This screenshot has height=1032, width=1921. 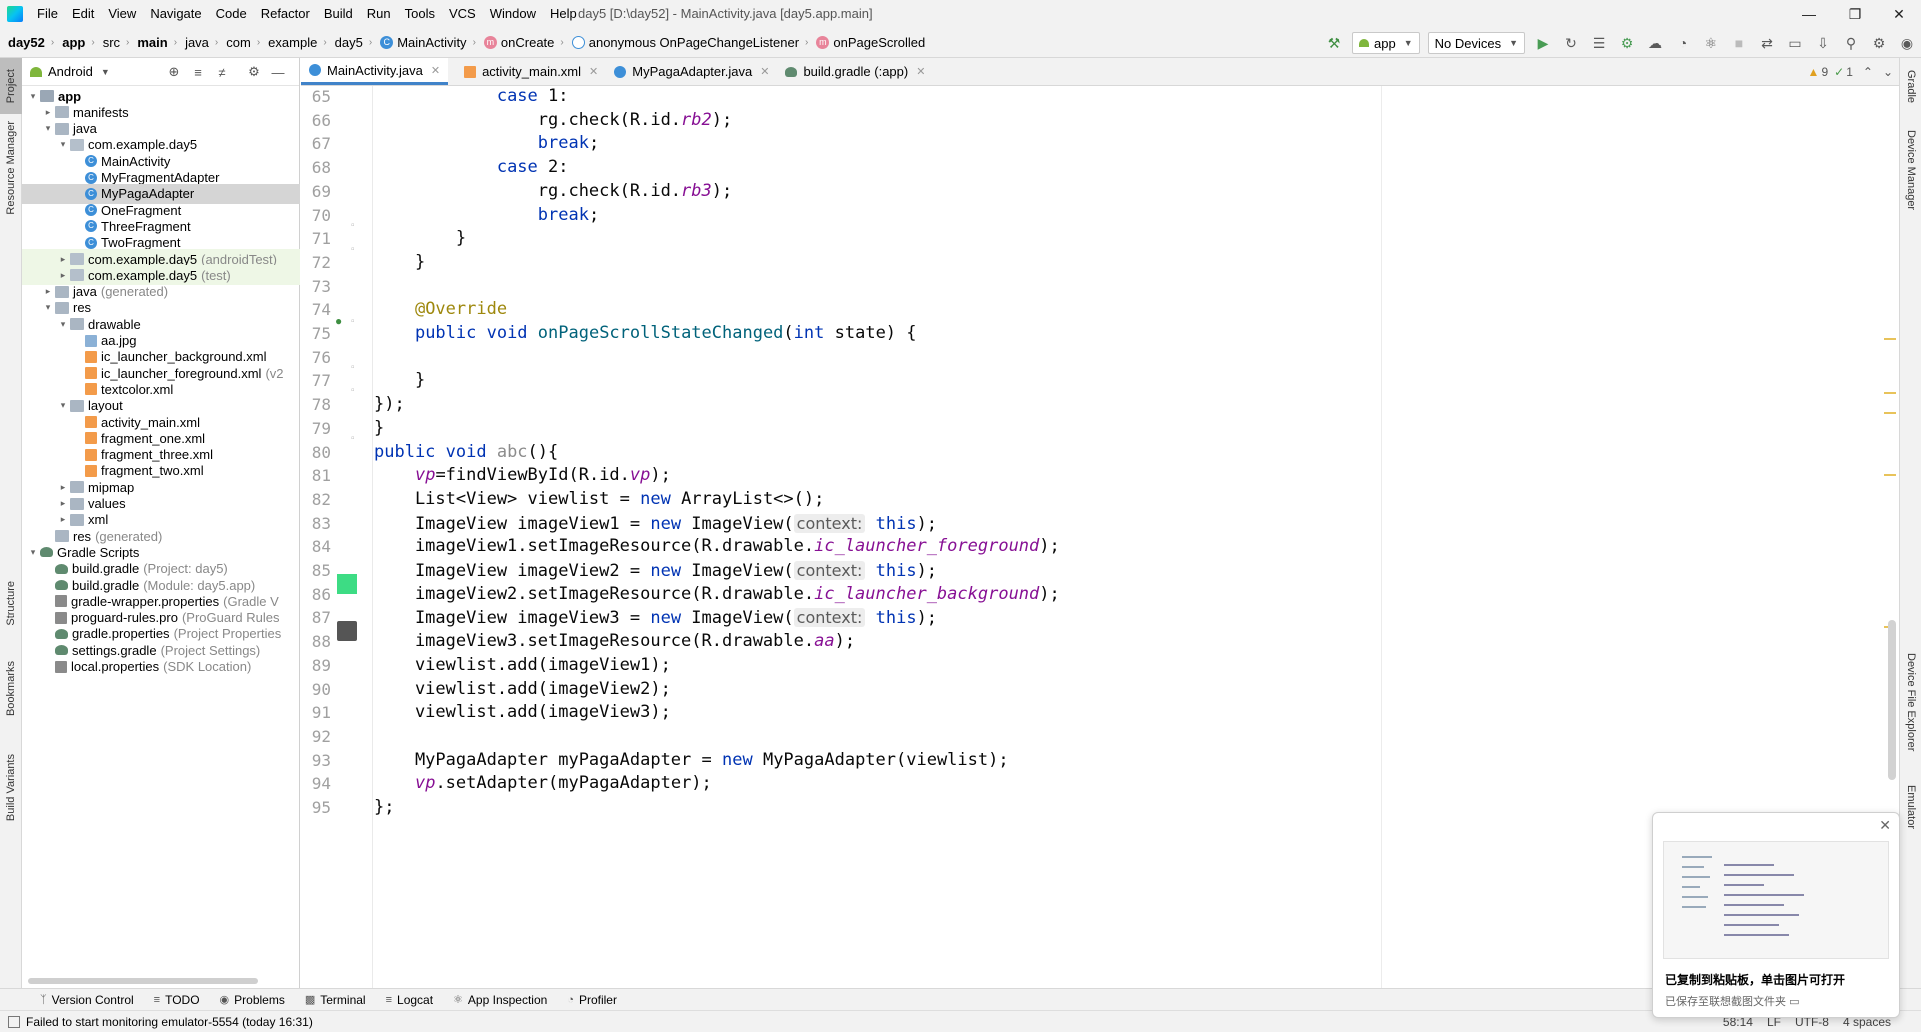 What do you see at coordinates (1879, 43) in the screenshot?
I see `settings-gear-icon: ⚙` at bounding box center [1879, 43].